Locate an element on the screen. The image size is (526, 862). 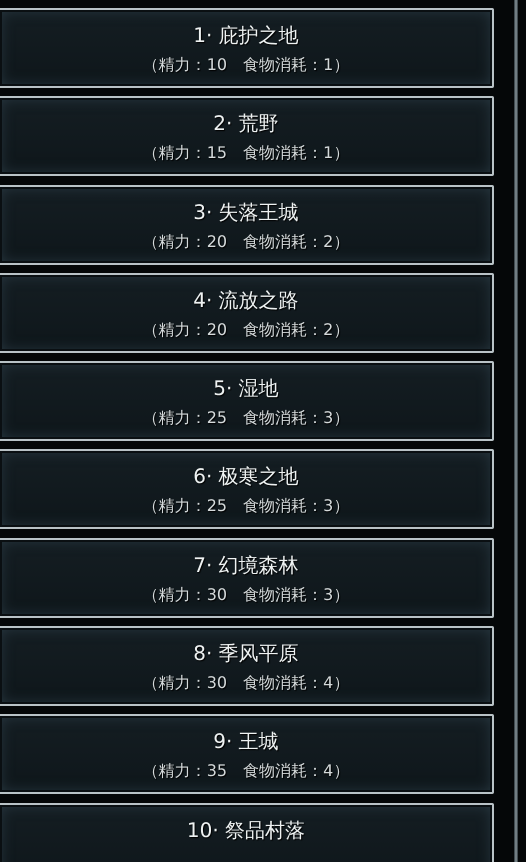
stage-card: 10· 祭品村落 is located at coordinates (247, 832).